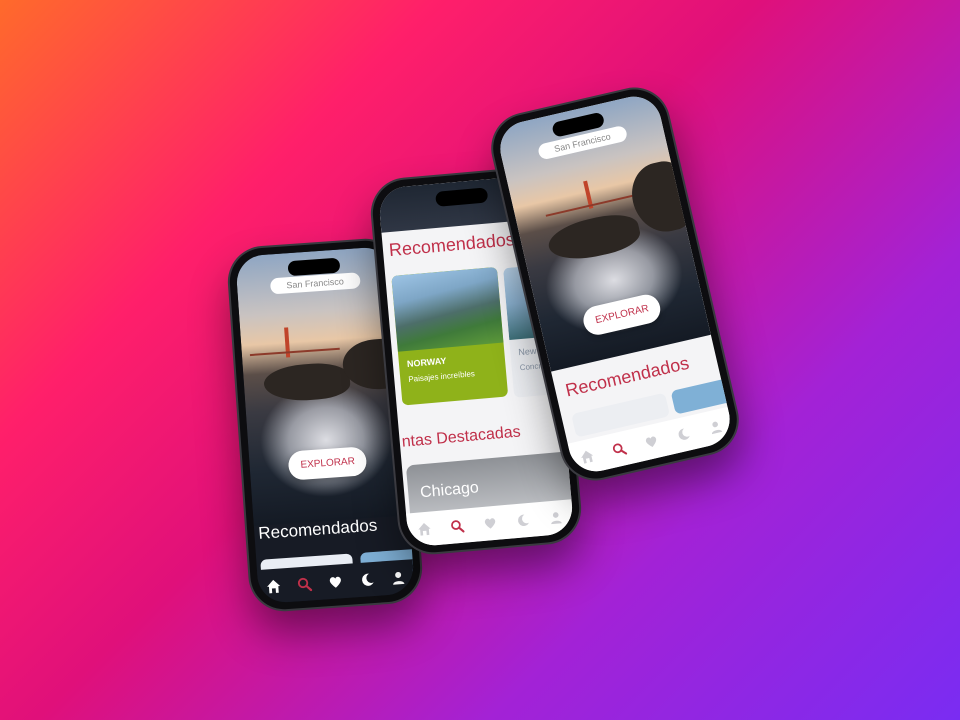 The width and height of the screenshot is (960, 720). What do you see at coordinates (449, 490) in the screenshot?
I see `featured-city: Chicago` at bounding box center [449, 490].